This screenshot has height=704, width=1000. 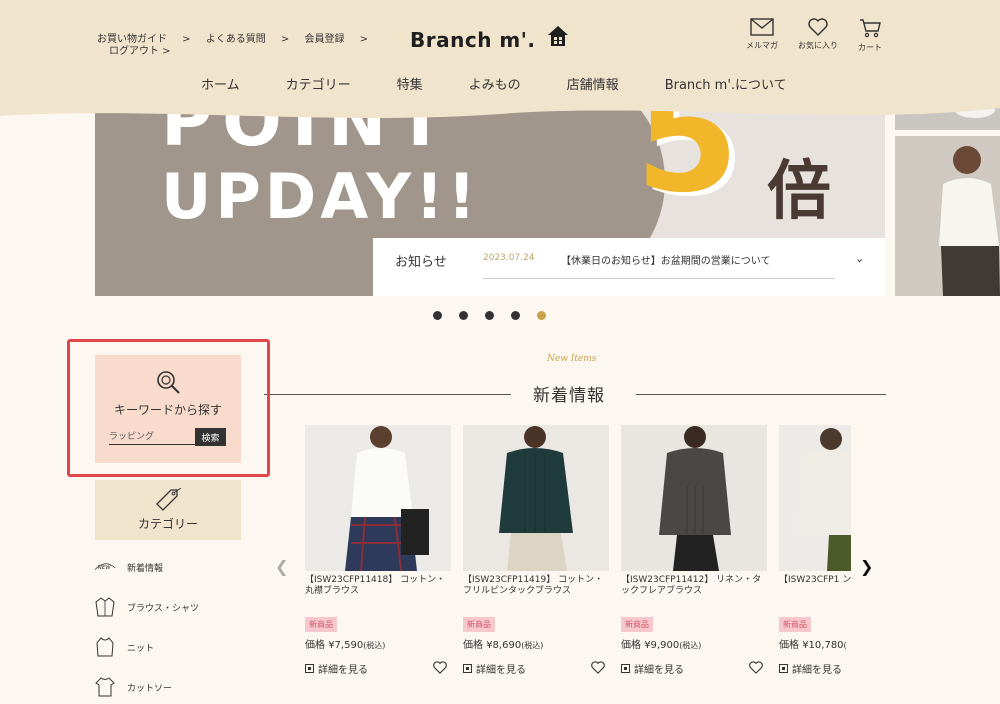 What do you see at coordinates (281, 566) in the screenshot?
I see `carousel-prev-button: ❮` at bounding box center [281, 566].